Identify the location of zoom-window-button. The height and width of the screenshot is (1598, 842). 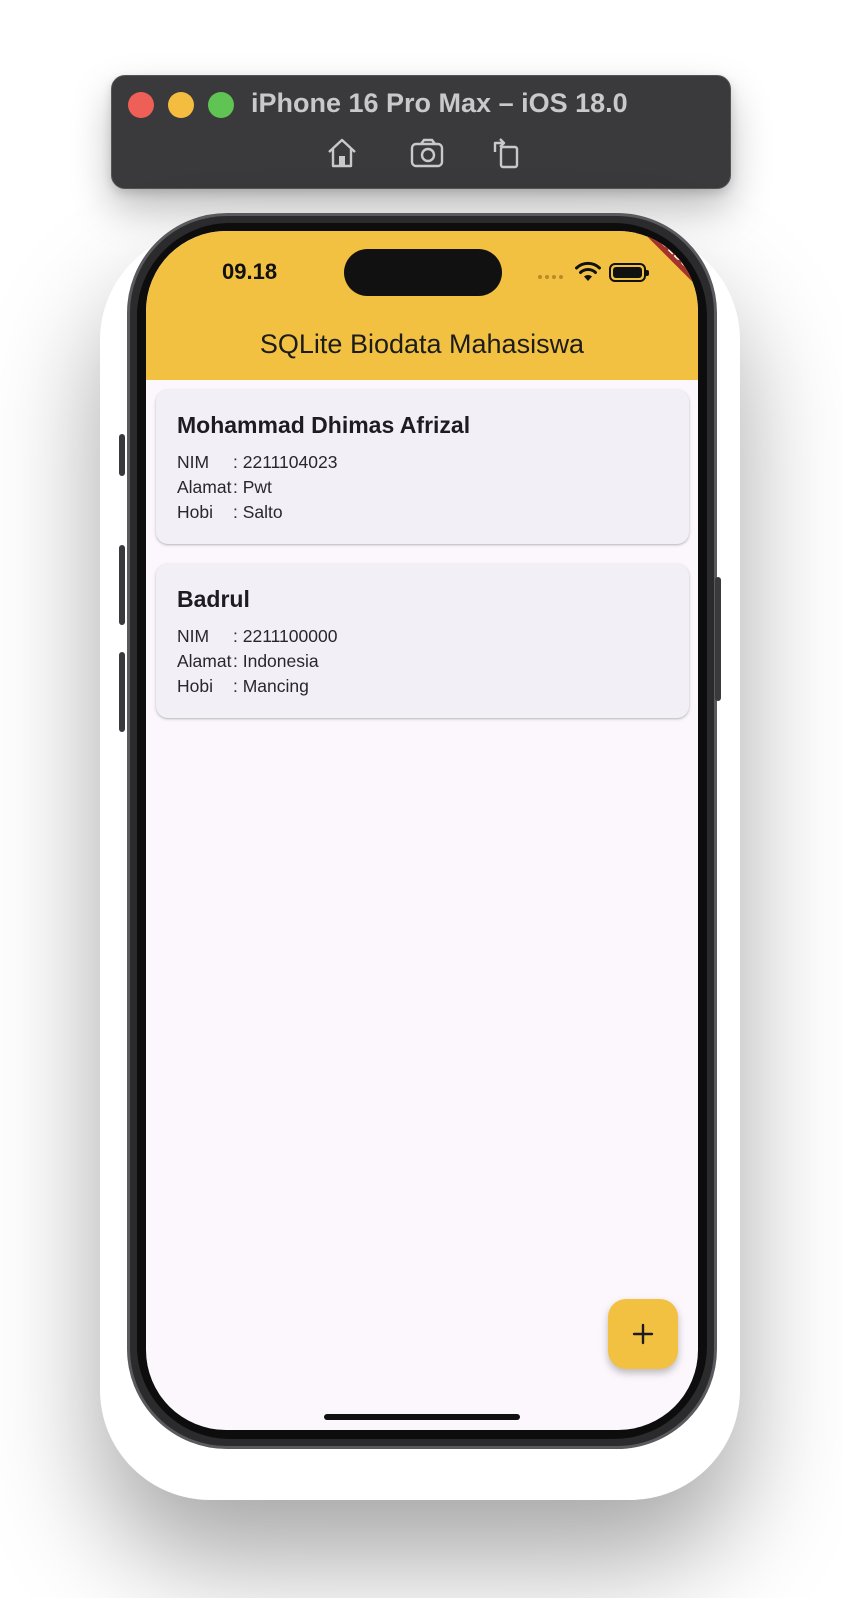
(221, 105).